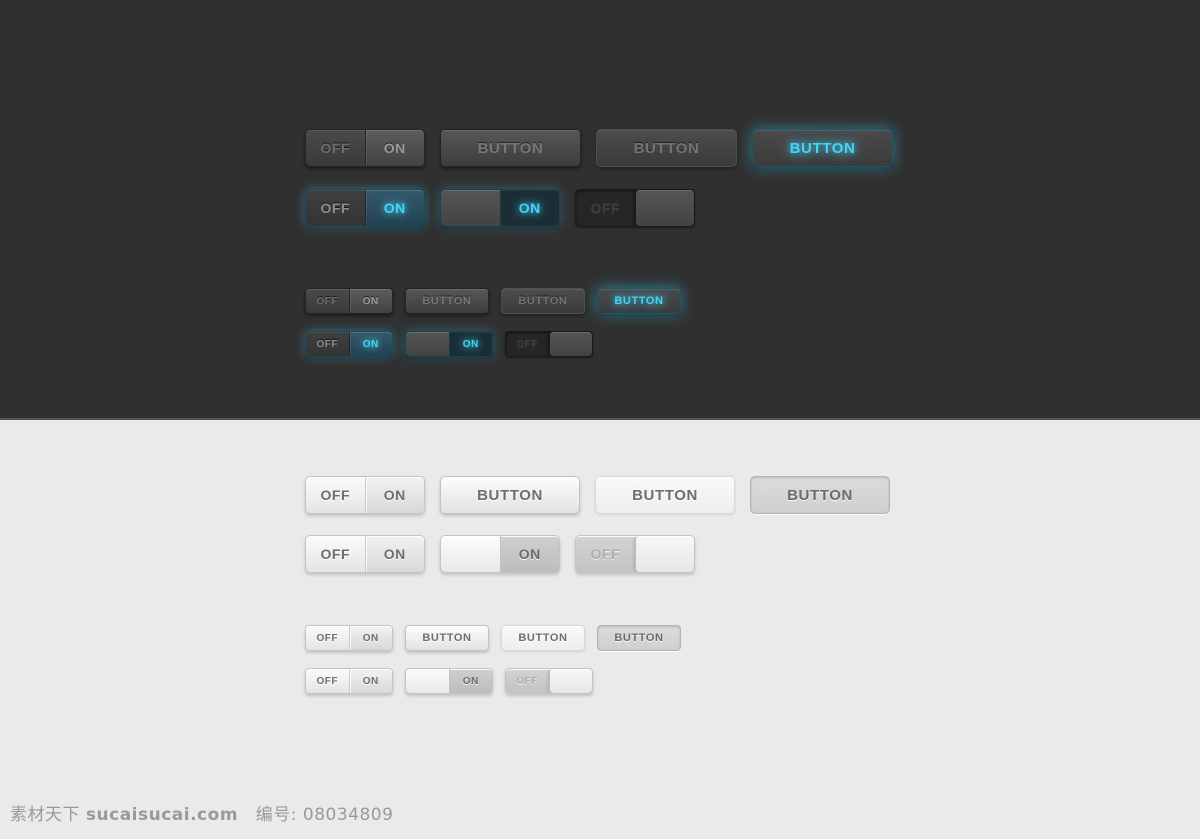 The height and width of the screenshot is (839, 1200). What do you see at coordinates (45, 815) in the screenshot?
I see `watermark-brand: 素材天下` at bounding box center [45, 815].